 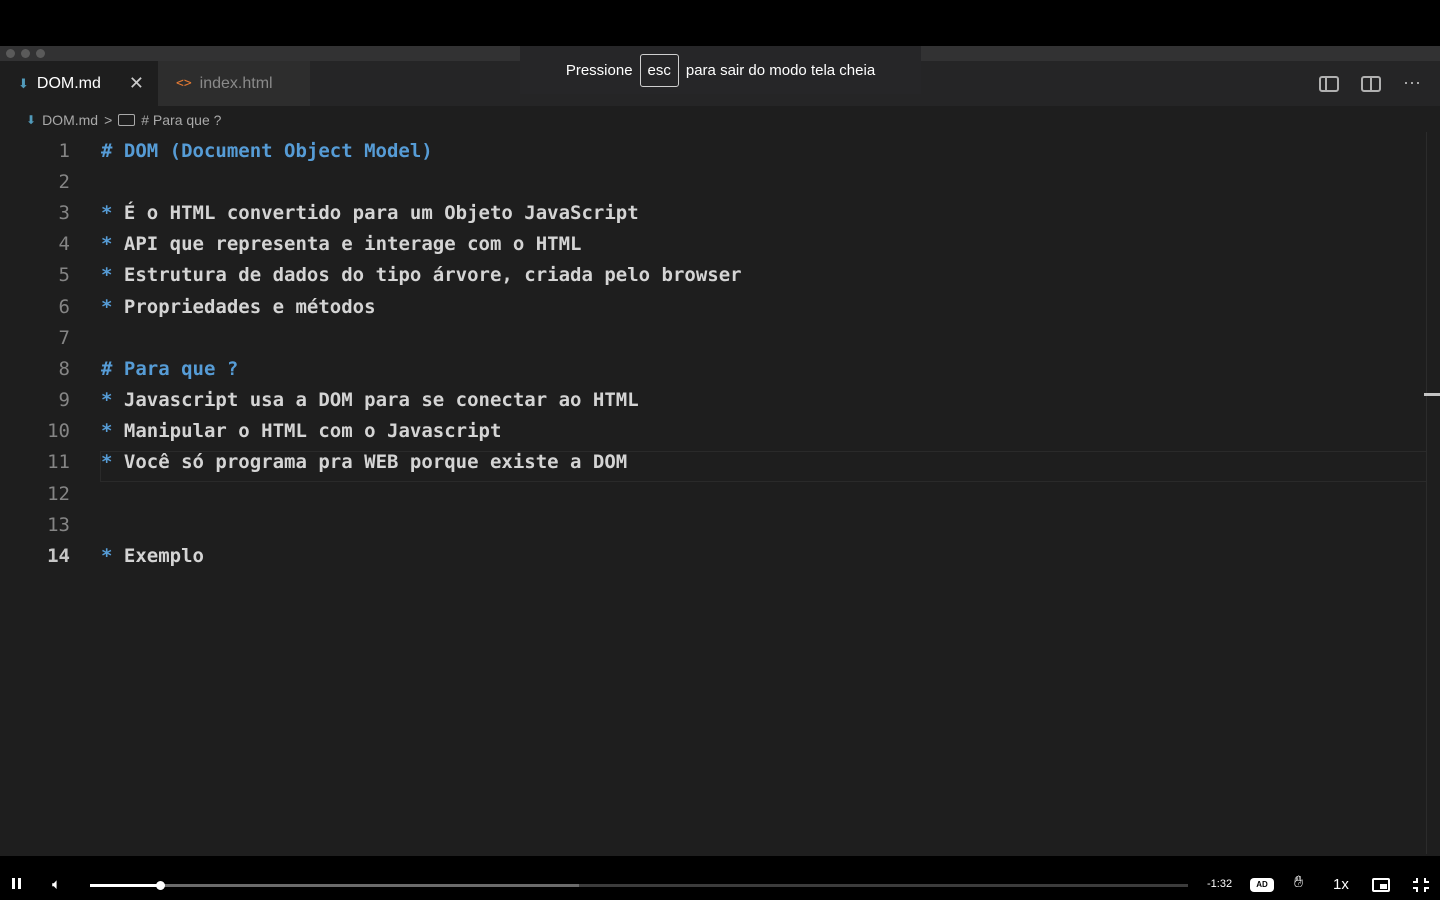 I want to click on close-icon: ✕, so click(x=136, y=83).